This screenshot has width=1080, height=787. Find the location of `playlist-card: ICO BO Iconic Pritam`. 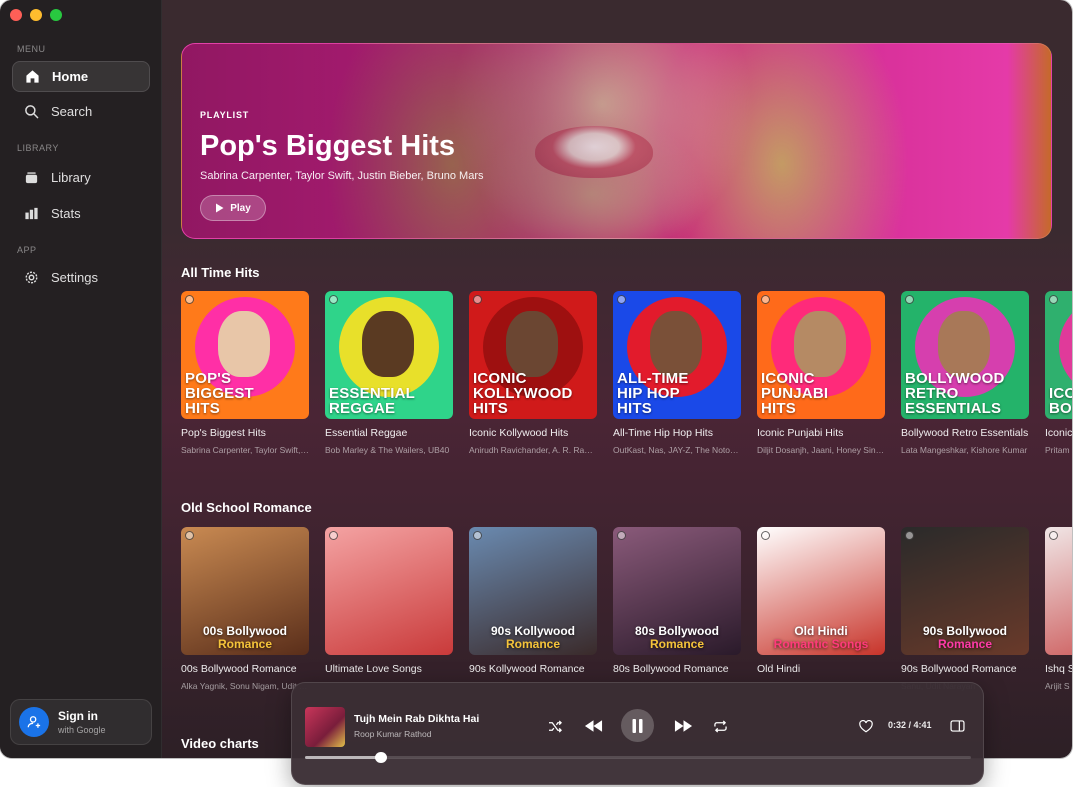

playlist-card: ICO BO Iconic Pritam is located at coordinates (1058, 373).